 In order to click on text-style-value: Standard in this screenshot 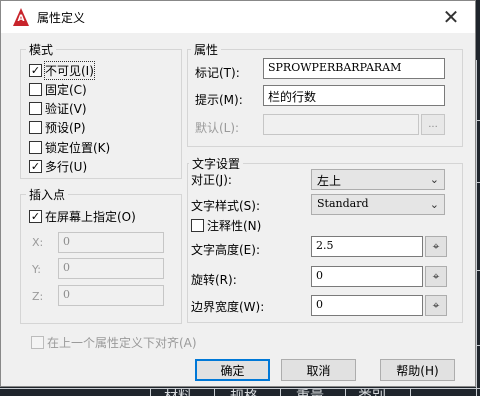, I will do `click(343, 203)`.